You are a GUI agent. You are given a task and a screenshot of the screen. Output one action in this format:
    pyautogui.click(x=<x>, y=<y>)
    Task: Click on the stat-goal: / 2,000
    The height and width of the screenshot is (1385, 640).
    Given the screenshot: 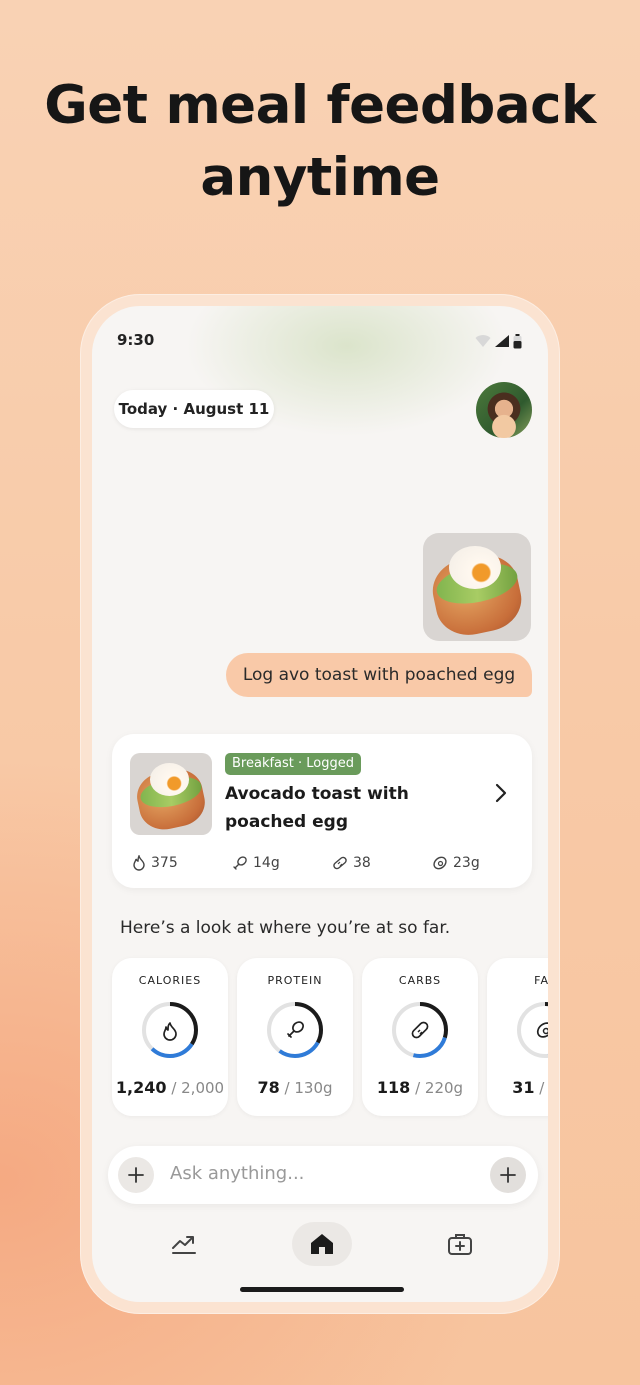 What is the action you would take?
    pyautogui.click(x=198, y=1088)
    